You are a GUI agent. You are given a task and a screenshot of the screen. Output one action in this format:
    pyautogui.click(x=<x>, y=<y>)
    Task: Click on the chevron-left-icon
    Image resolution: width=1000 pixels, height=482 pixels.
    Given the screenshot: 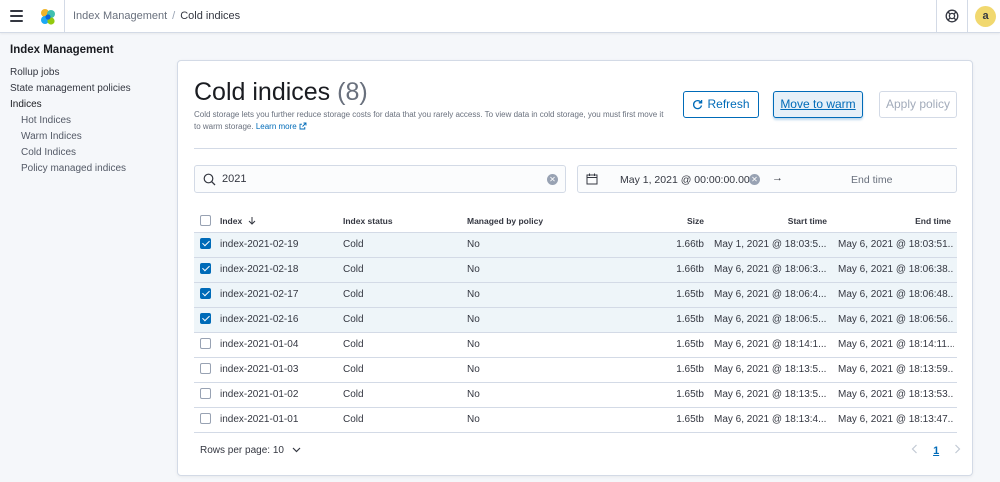 What is the action you would take?
    pyautogui.click(x=914, y=449)
    